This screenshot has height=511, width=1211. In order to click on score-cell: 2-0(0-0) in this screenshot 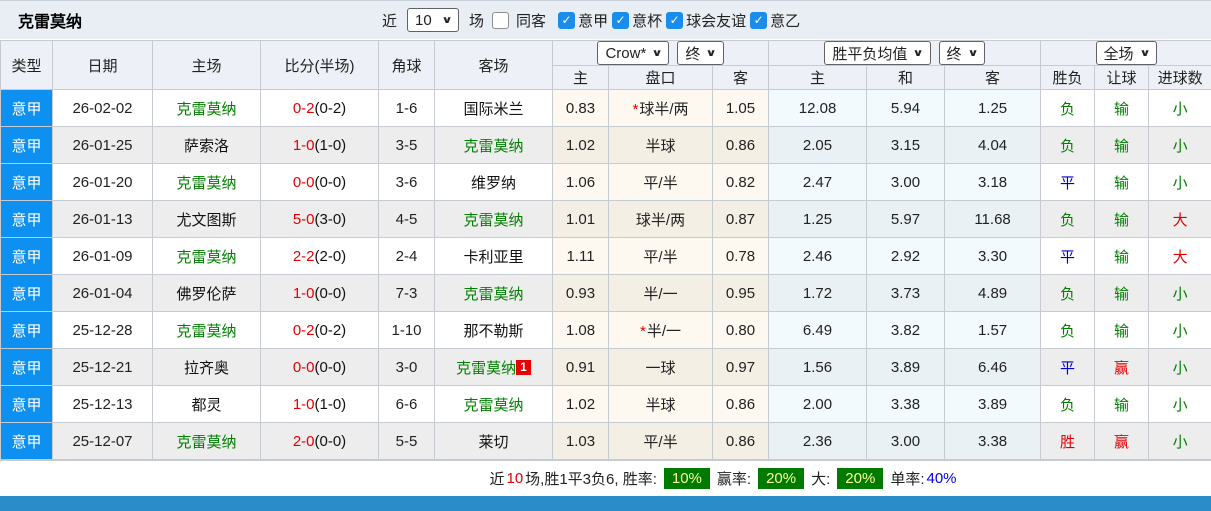, I will do `click(319, 441)`.